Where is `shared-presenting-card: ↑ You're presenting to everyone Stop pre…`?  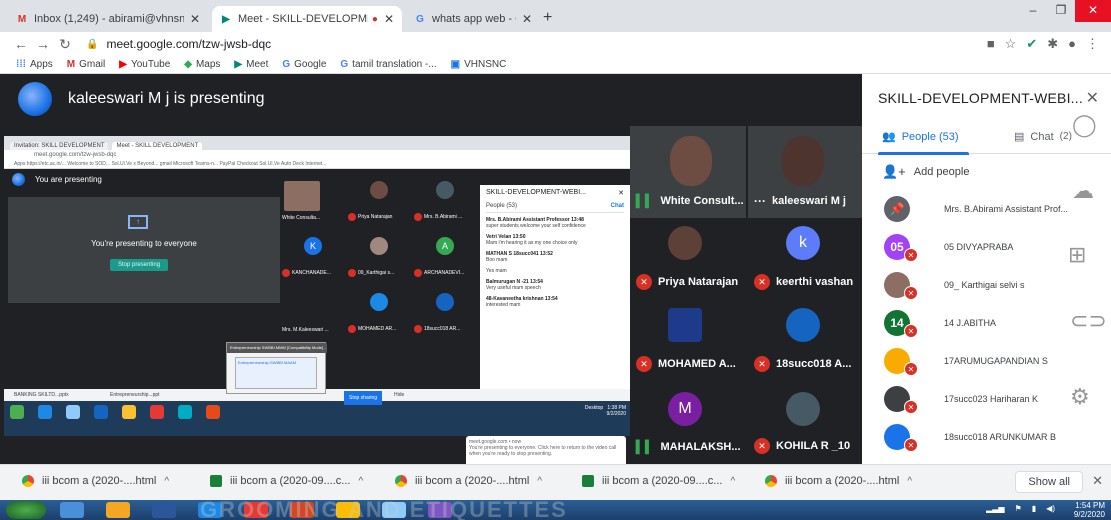 shared-presenting-card: ↑ You're presenting to everyone Stop pre… is located at coordinates (144, 250).